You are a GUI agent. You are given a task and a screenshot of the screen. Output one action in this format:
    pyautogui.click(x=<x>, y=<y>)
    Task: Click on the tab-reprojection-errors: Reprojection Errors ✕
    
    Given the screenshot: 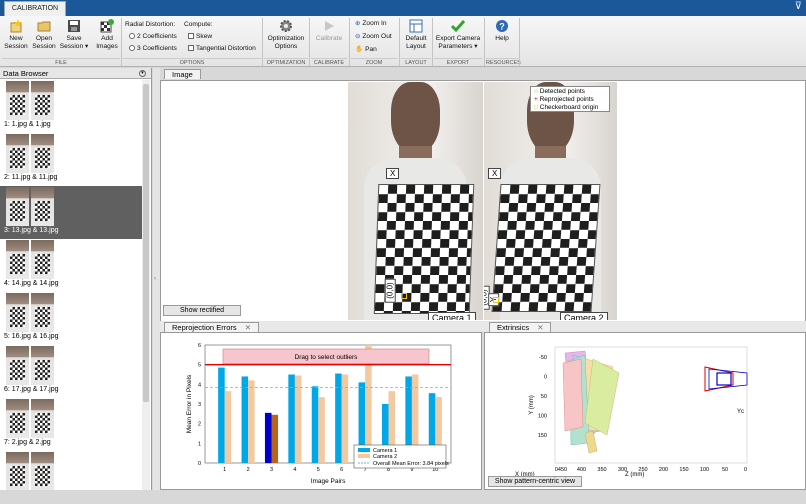 What is the action you would take?
    pyautogui.click(x=211, y=327)
    